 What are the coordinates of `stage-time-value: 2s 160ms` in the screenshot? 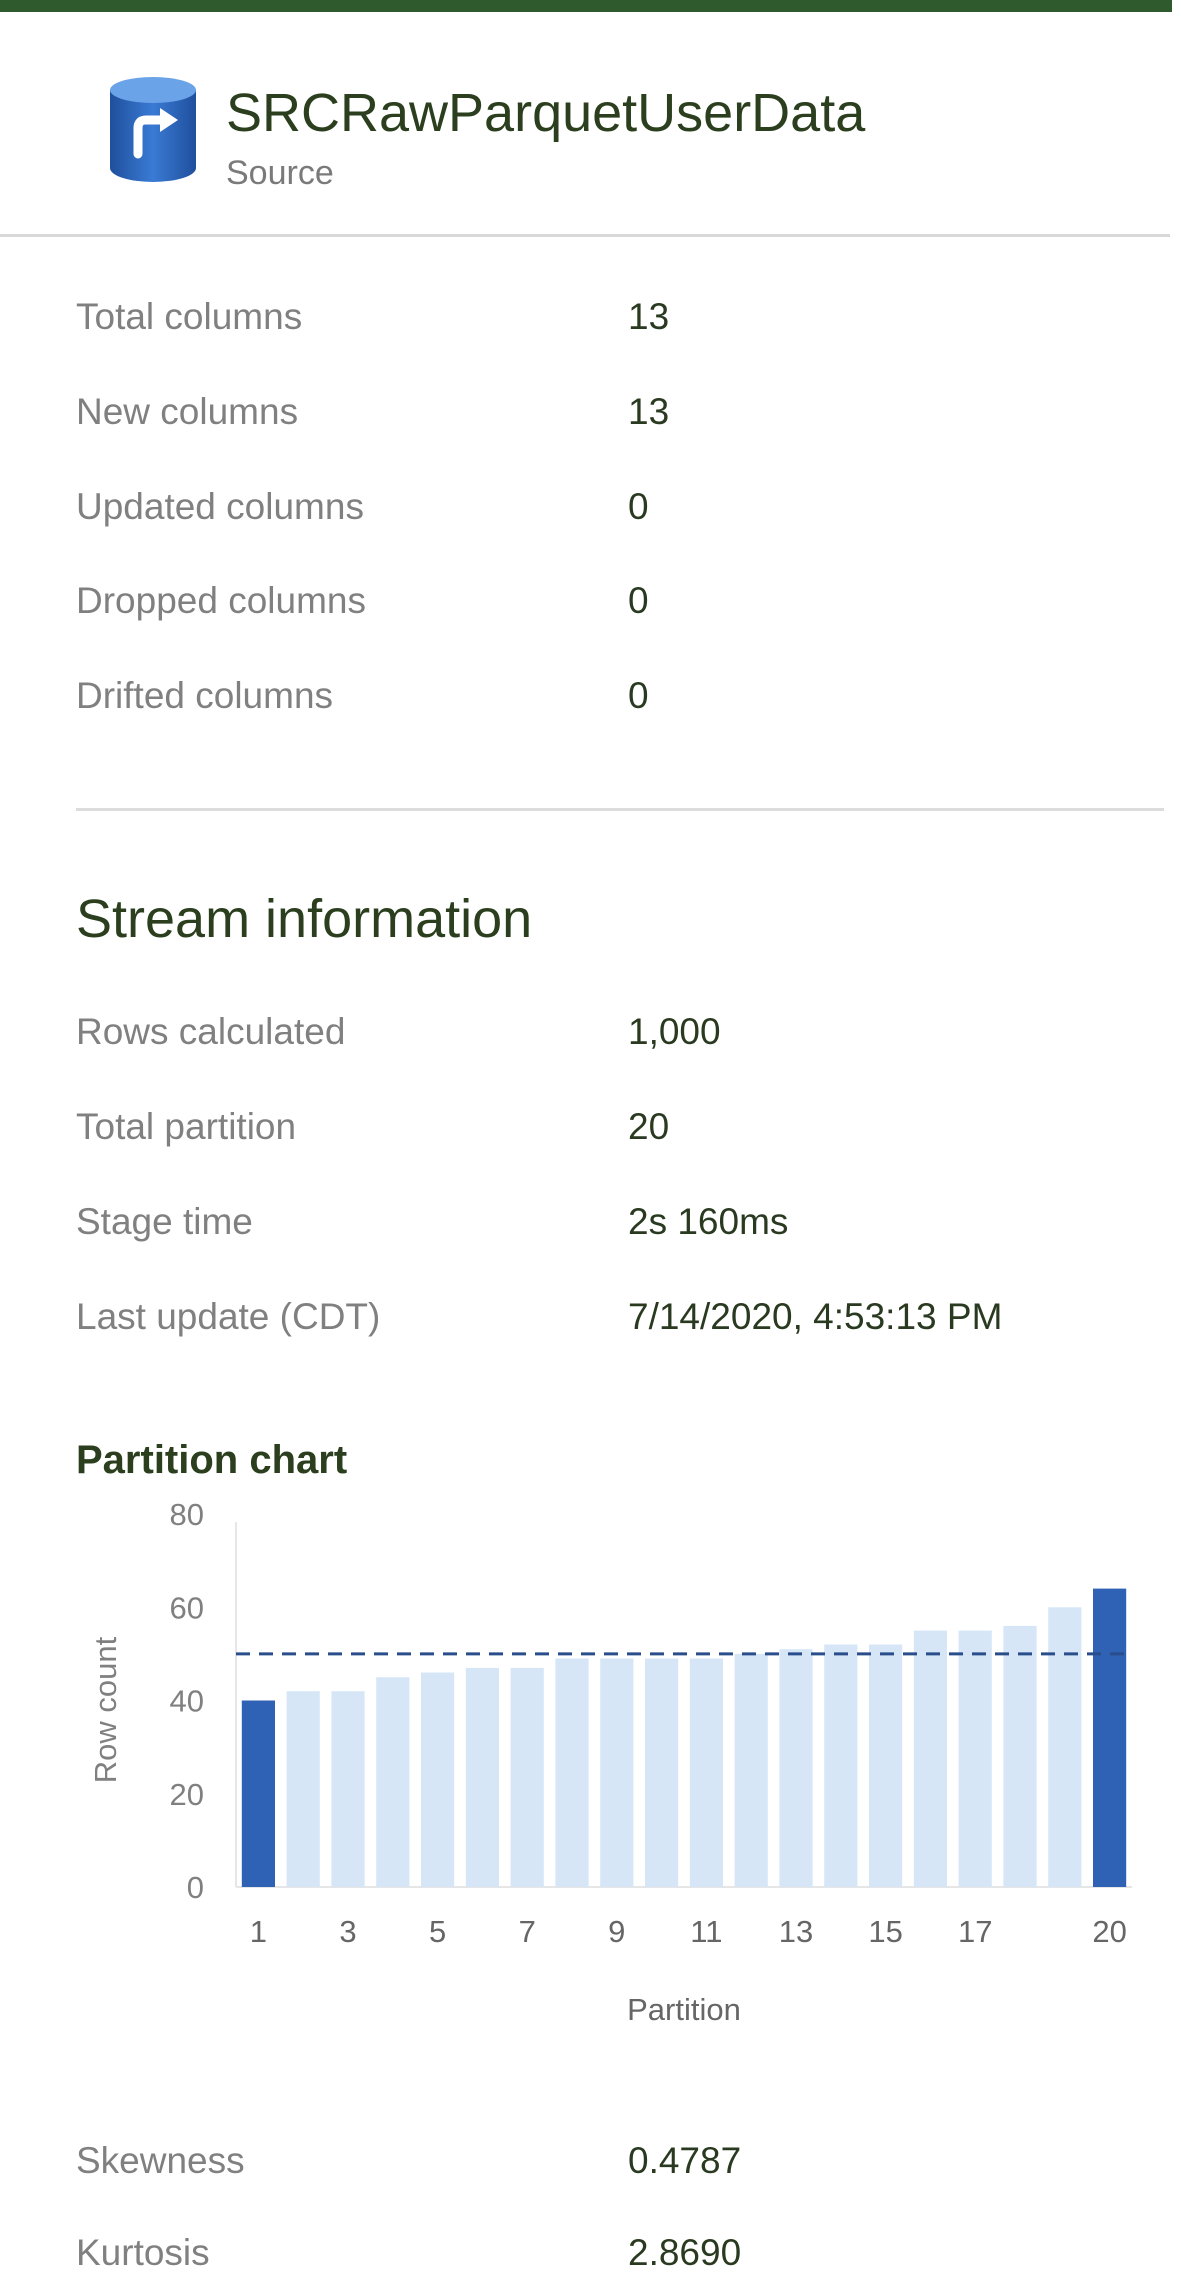 It's located at (708, 1221).